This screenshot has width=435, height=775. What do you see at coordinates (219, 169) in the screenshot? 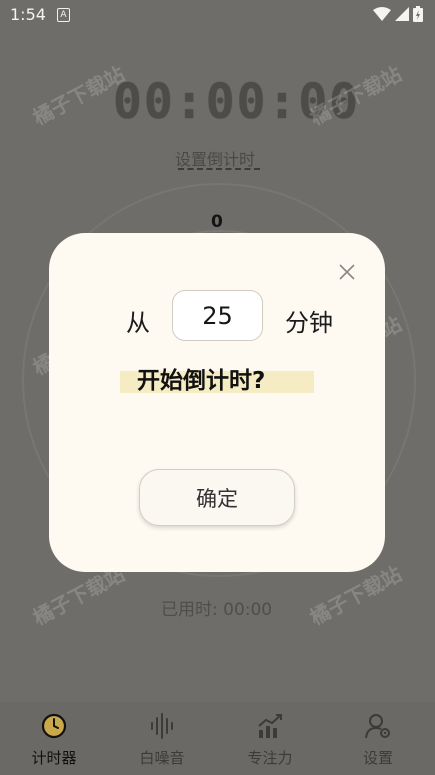
I see `set-countdown-underline` at bounding box center [219, 169].